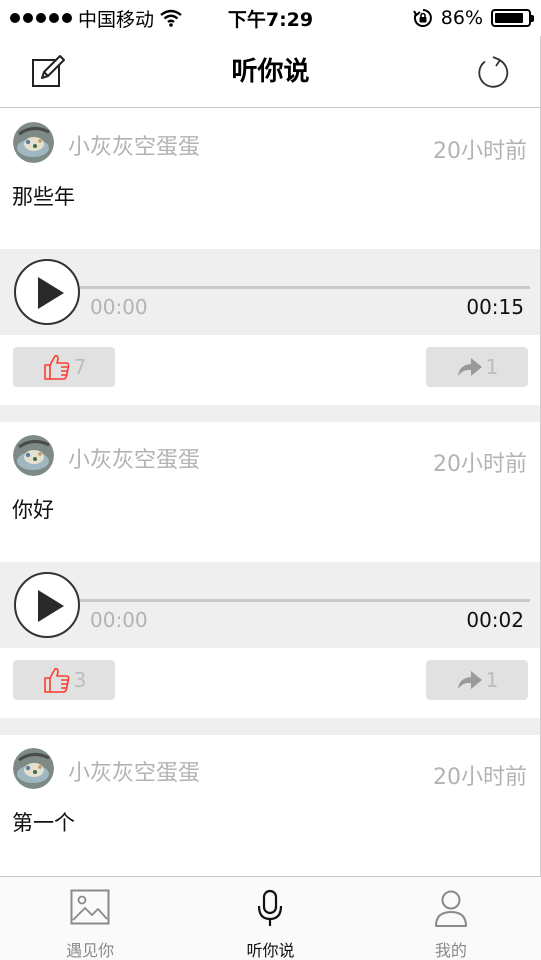 Image resolution: width=541 pixels, height=960 pixels. I want to click on battery-level, so click(509, 18).